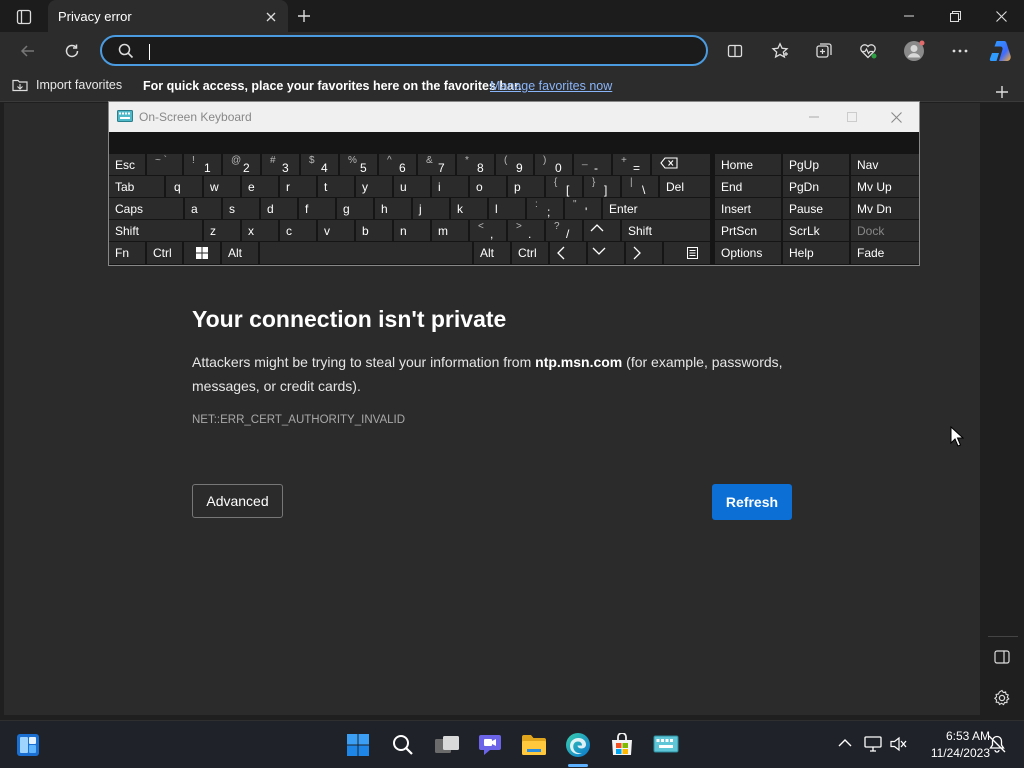 This screenshot has width=1024, height=768. What do you see at coordinates (685, 186) in the screenshot?
I see `key-del: Del` at bounding box center [685, 186].